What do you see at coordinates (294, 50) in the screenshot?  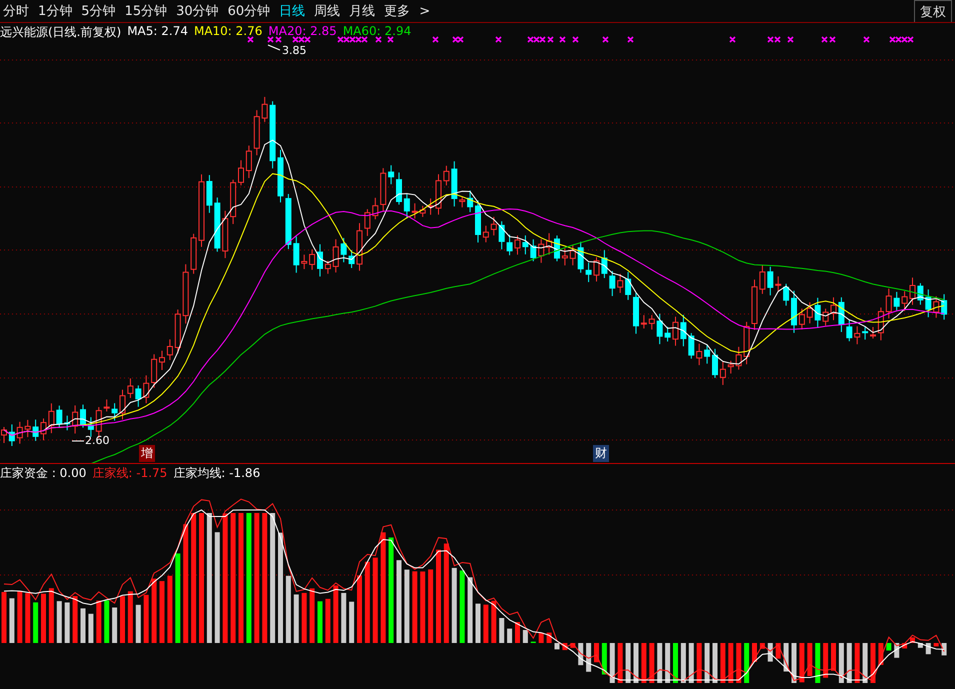 I see `price-label: 3.85` at bounding box center [294, 50].